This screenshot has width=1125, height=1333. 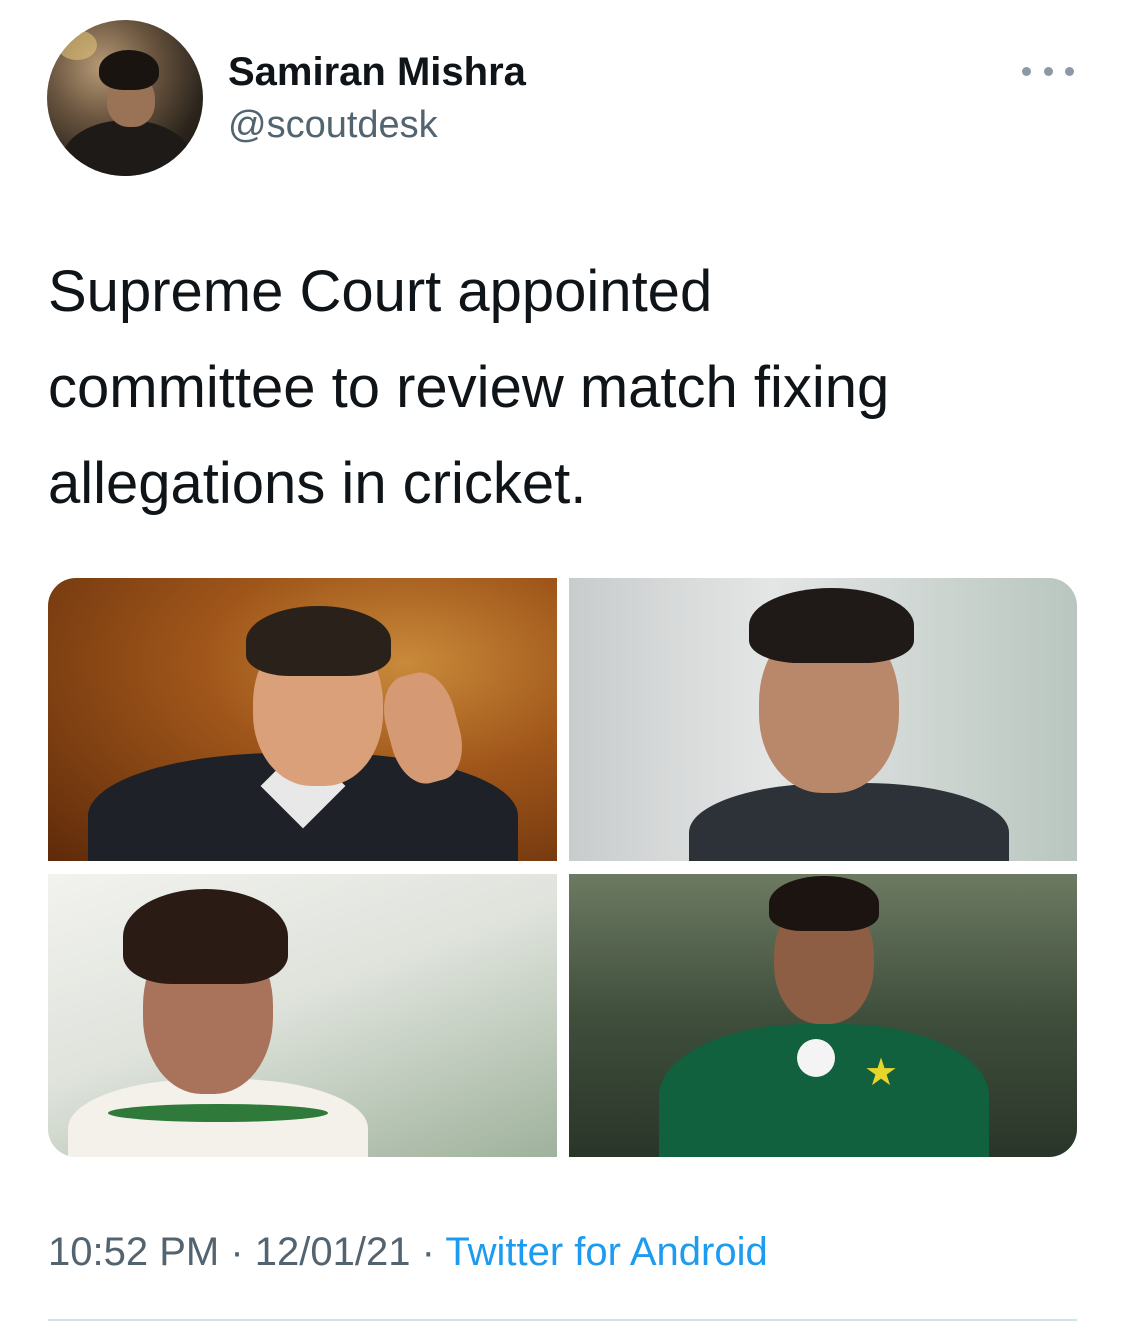 What do you see at coordinates (823, 1015) in the screenshot?
I see `tweet-photo-4: ★` at bounding box center [823, 1015].